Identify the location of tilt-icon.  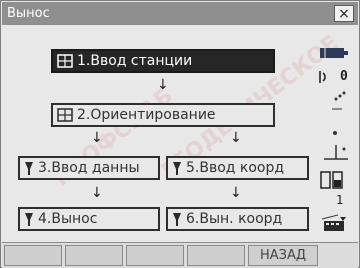
(336, 102).